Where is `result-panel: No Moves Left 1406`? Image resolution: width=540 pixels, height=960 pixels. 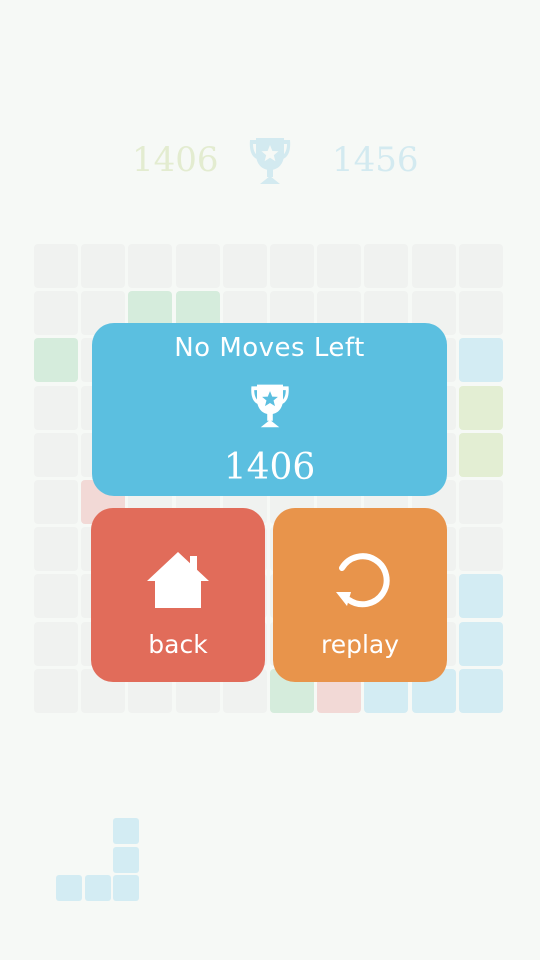 result-panel: No Moves Left 1406 is located at coordinates (269, 409).